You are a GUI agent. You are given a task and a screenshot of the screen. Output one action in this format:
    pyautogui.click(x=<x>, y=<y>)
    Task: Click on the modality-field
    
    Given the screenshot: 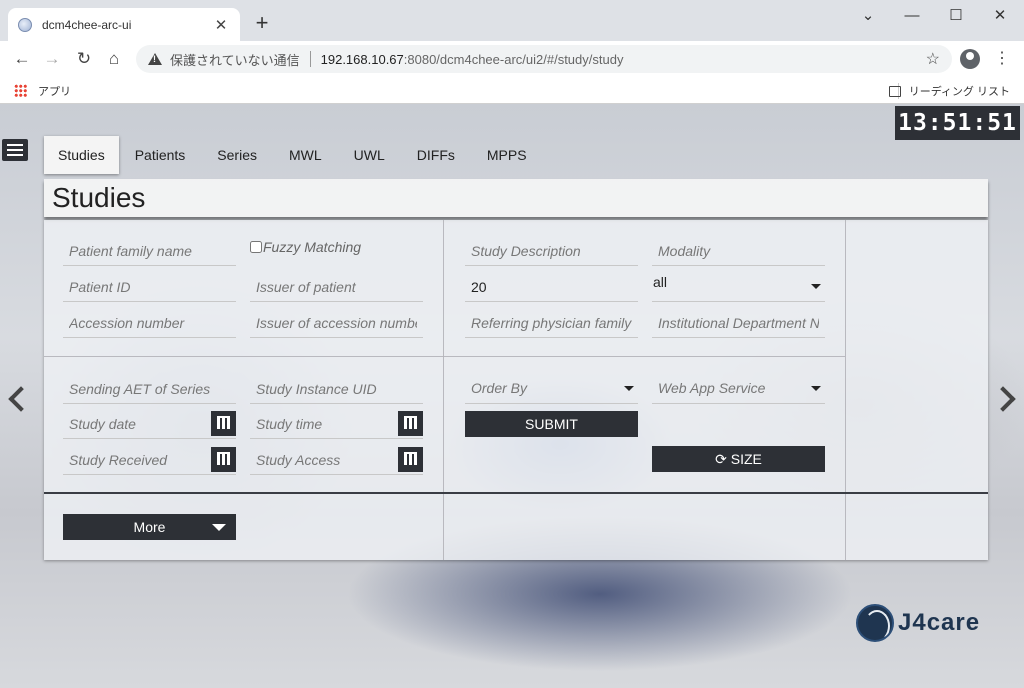 What is the action you would take?
    pyautogui.click(x=738, y=251)
    